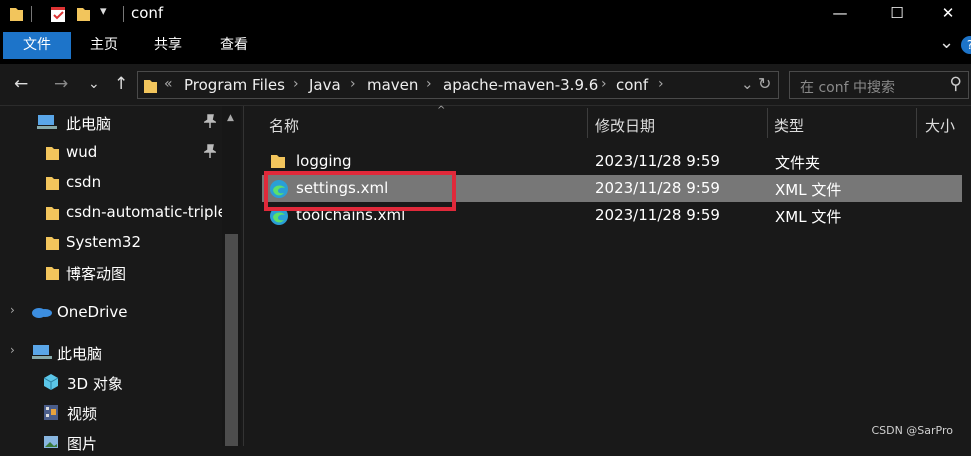 The height and width of the screenshot is (456, 971). What do you see at coordinates (42, 313) in the screenshot?
I see `cloud-icon` at bounding box center [42, 313].